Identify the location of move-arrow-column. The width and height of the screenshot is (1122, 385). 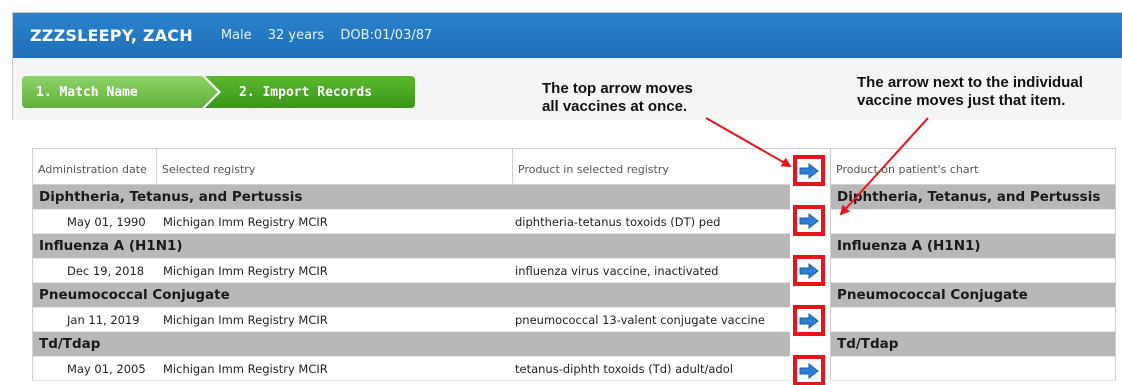
(810, 266).